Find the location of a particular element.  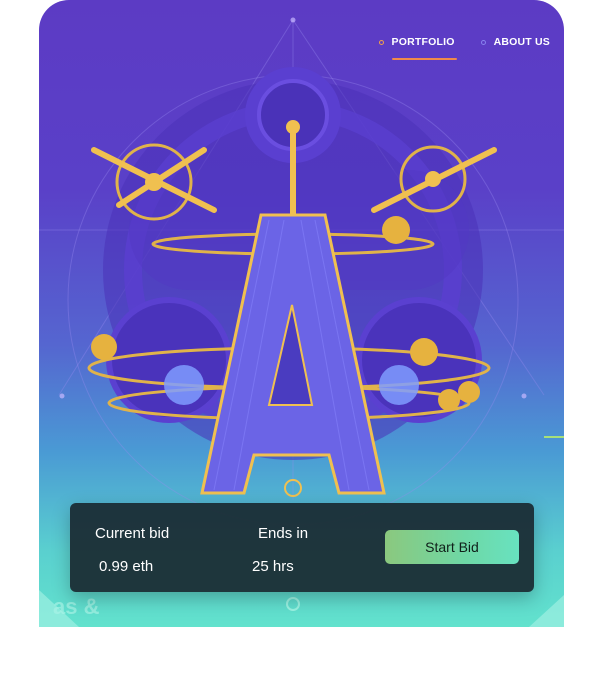

start-bid-button: Start Bid is located at coordinates (452, 547).